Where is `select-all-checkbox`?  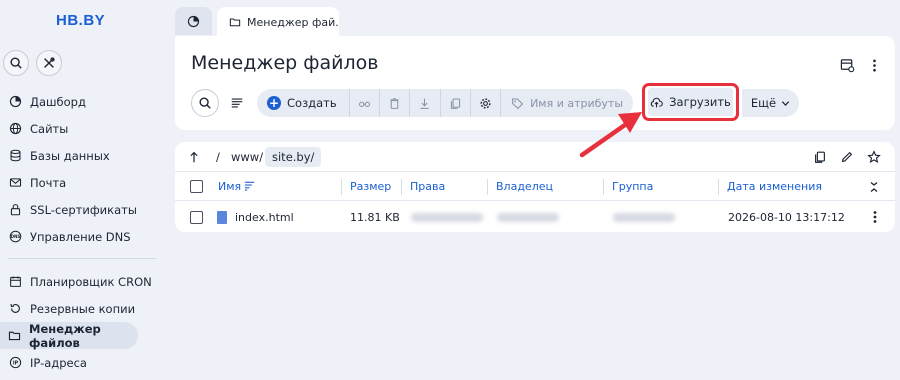
select-all-checkbox is located at coordinates (196, 186).